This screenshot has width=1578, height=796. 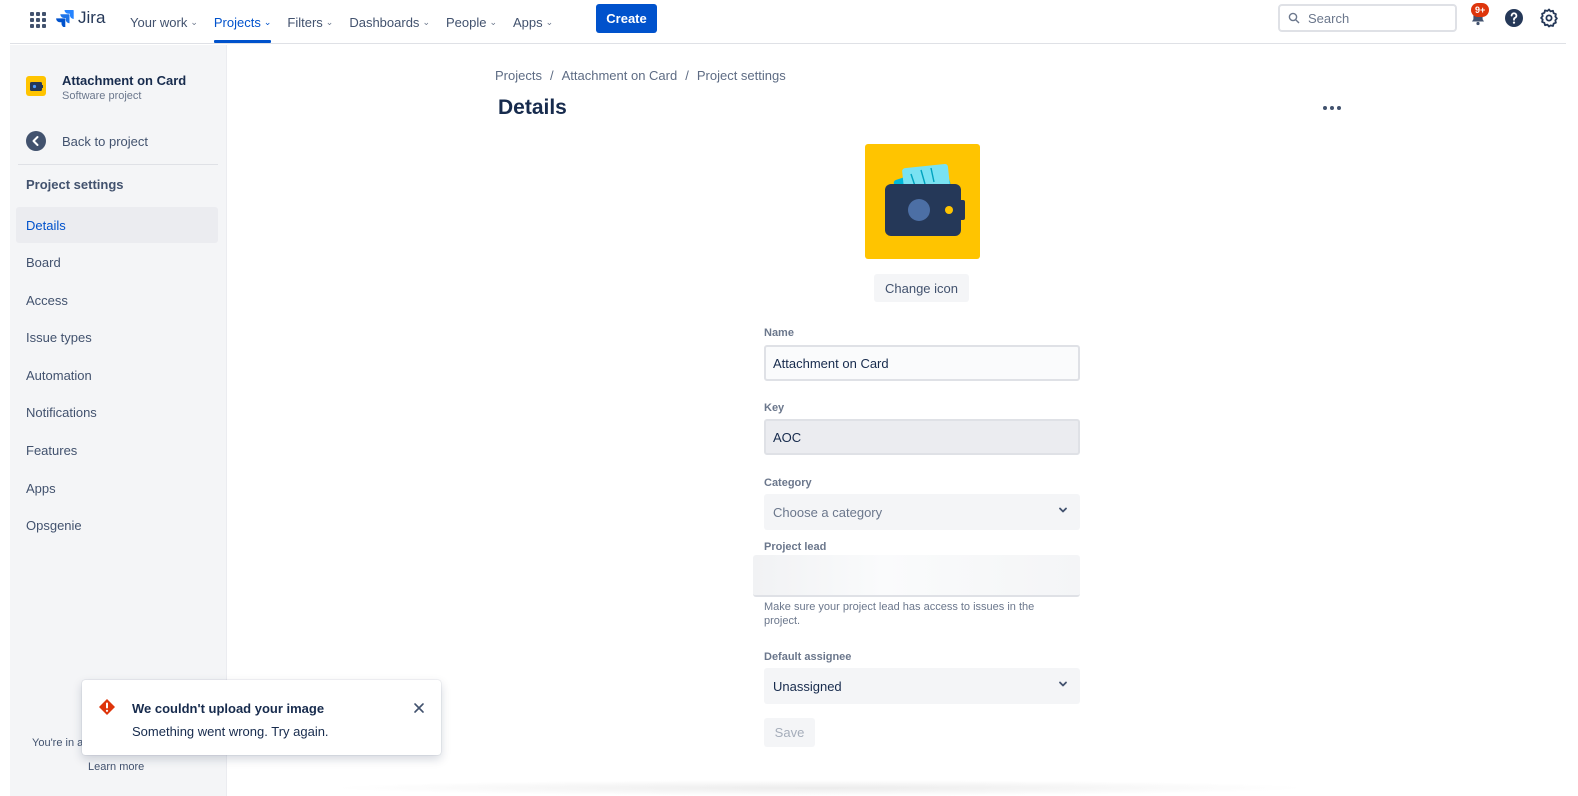 I want to click on project-avatar-large, so click(x=922, y=201).